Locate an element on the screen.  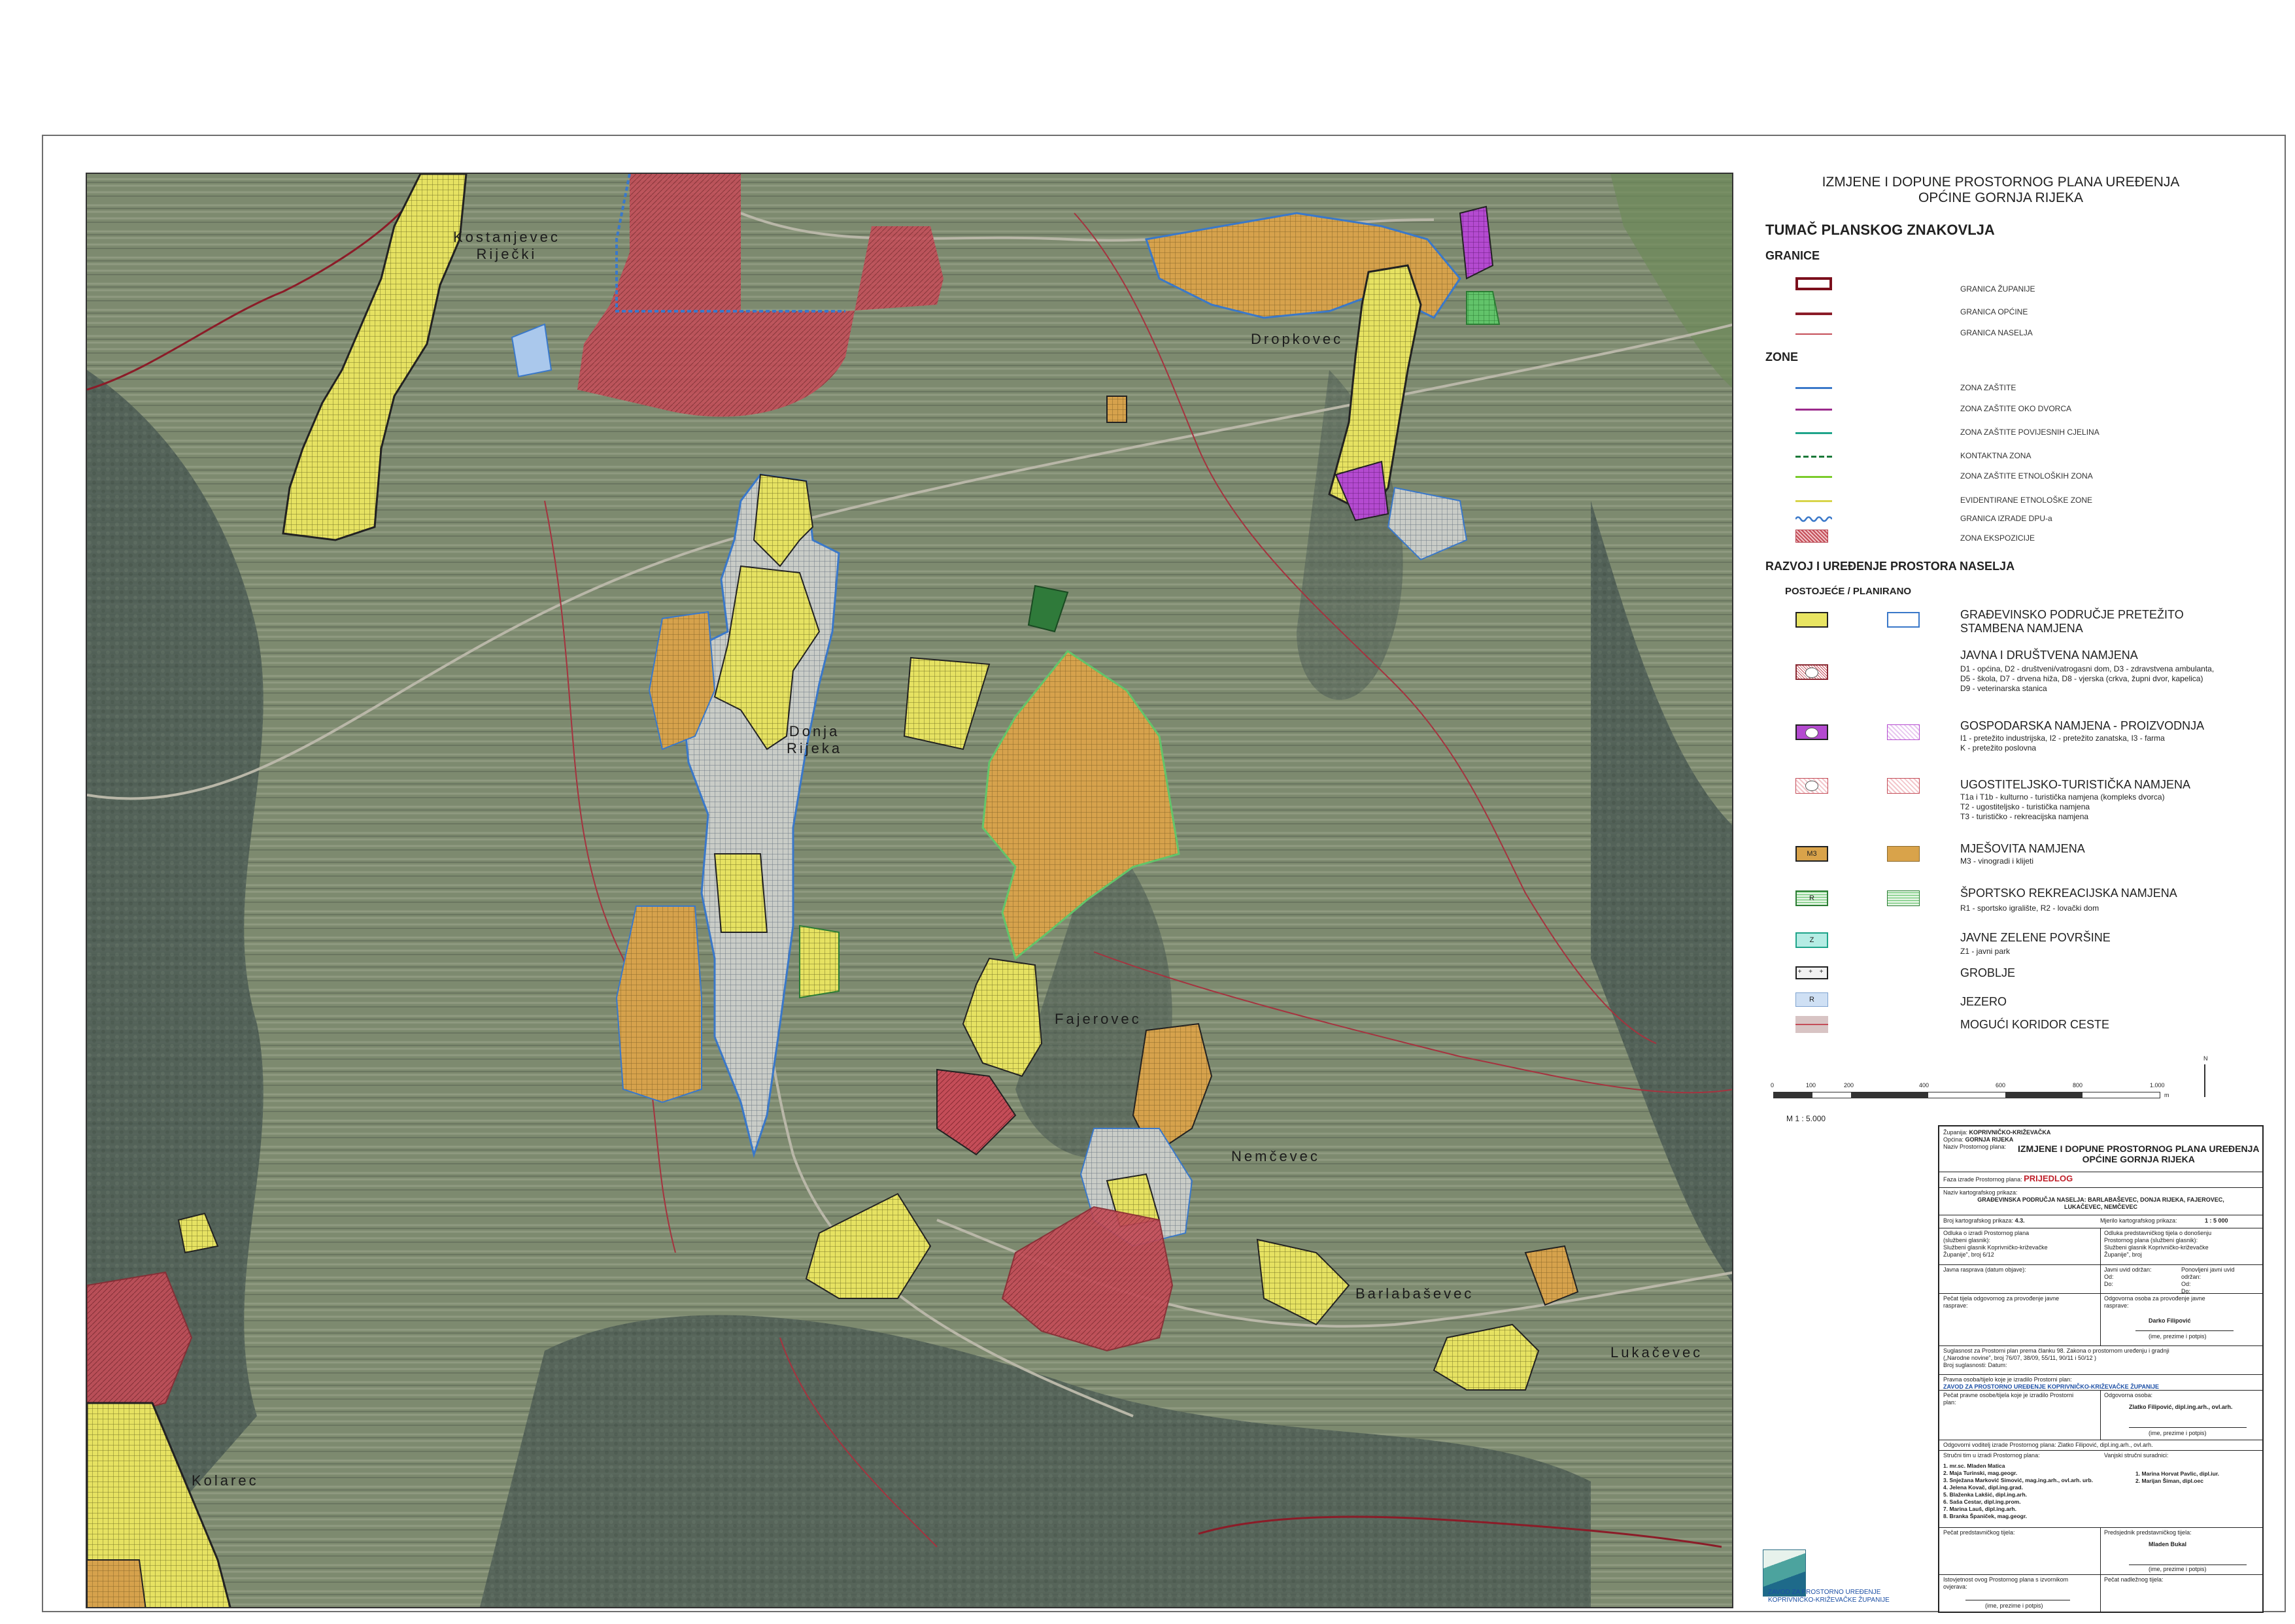
tb-broj-label: Broj kartografskog prikaza: is located at coordinates (1978, 1220).